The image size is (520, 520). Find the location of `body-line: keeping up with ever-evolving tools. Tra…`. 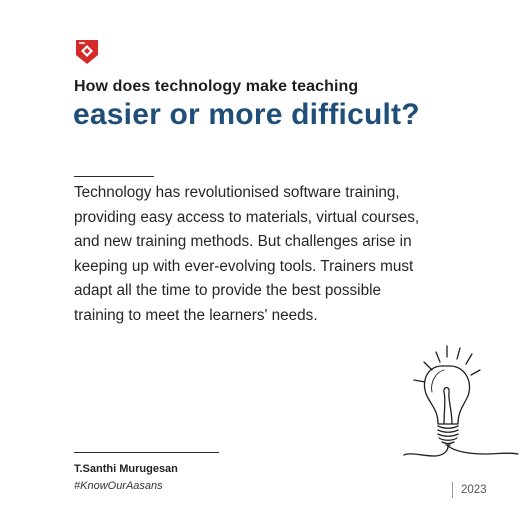

body-line: keeping up with ever-evolving tools. Tra… is located at coordinates (244, 266).